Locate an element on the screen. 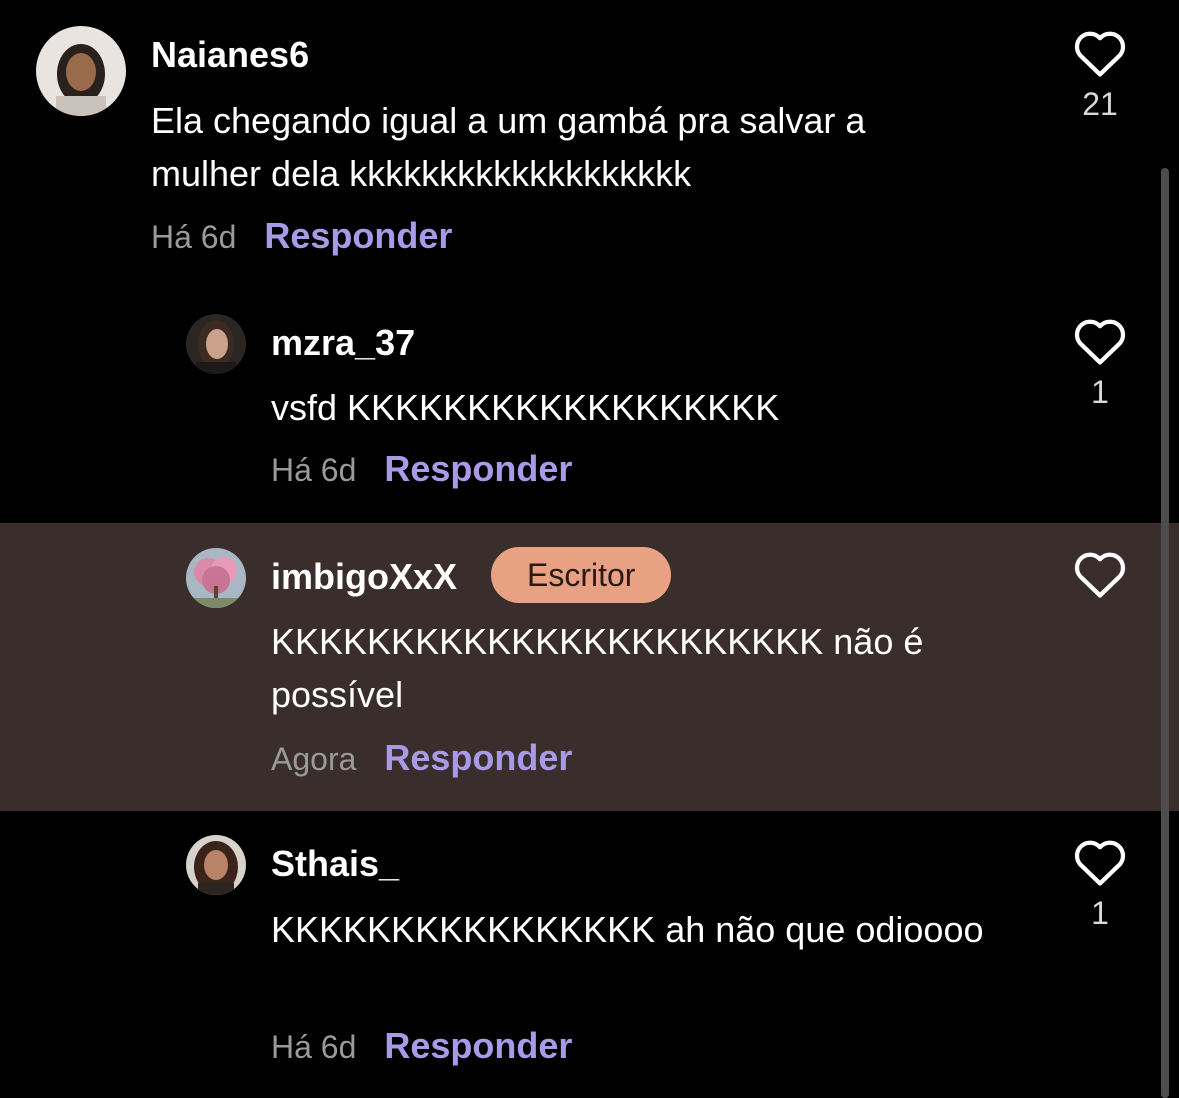  comment-username: mzra_37 is located at coordinates (343, 343).